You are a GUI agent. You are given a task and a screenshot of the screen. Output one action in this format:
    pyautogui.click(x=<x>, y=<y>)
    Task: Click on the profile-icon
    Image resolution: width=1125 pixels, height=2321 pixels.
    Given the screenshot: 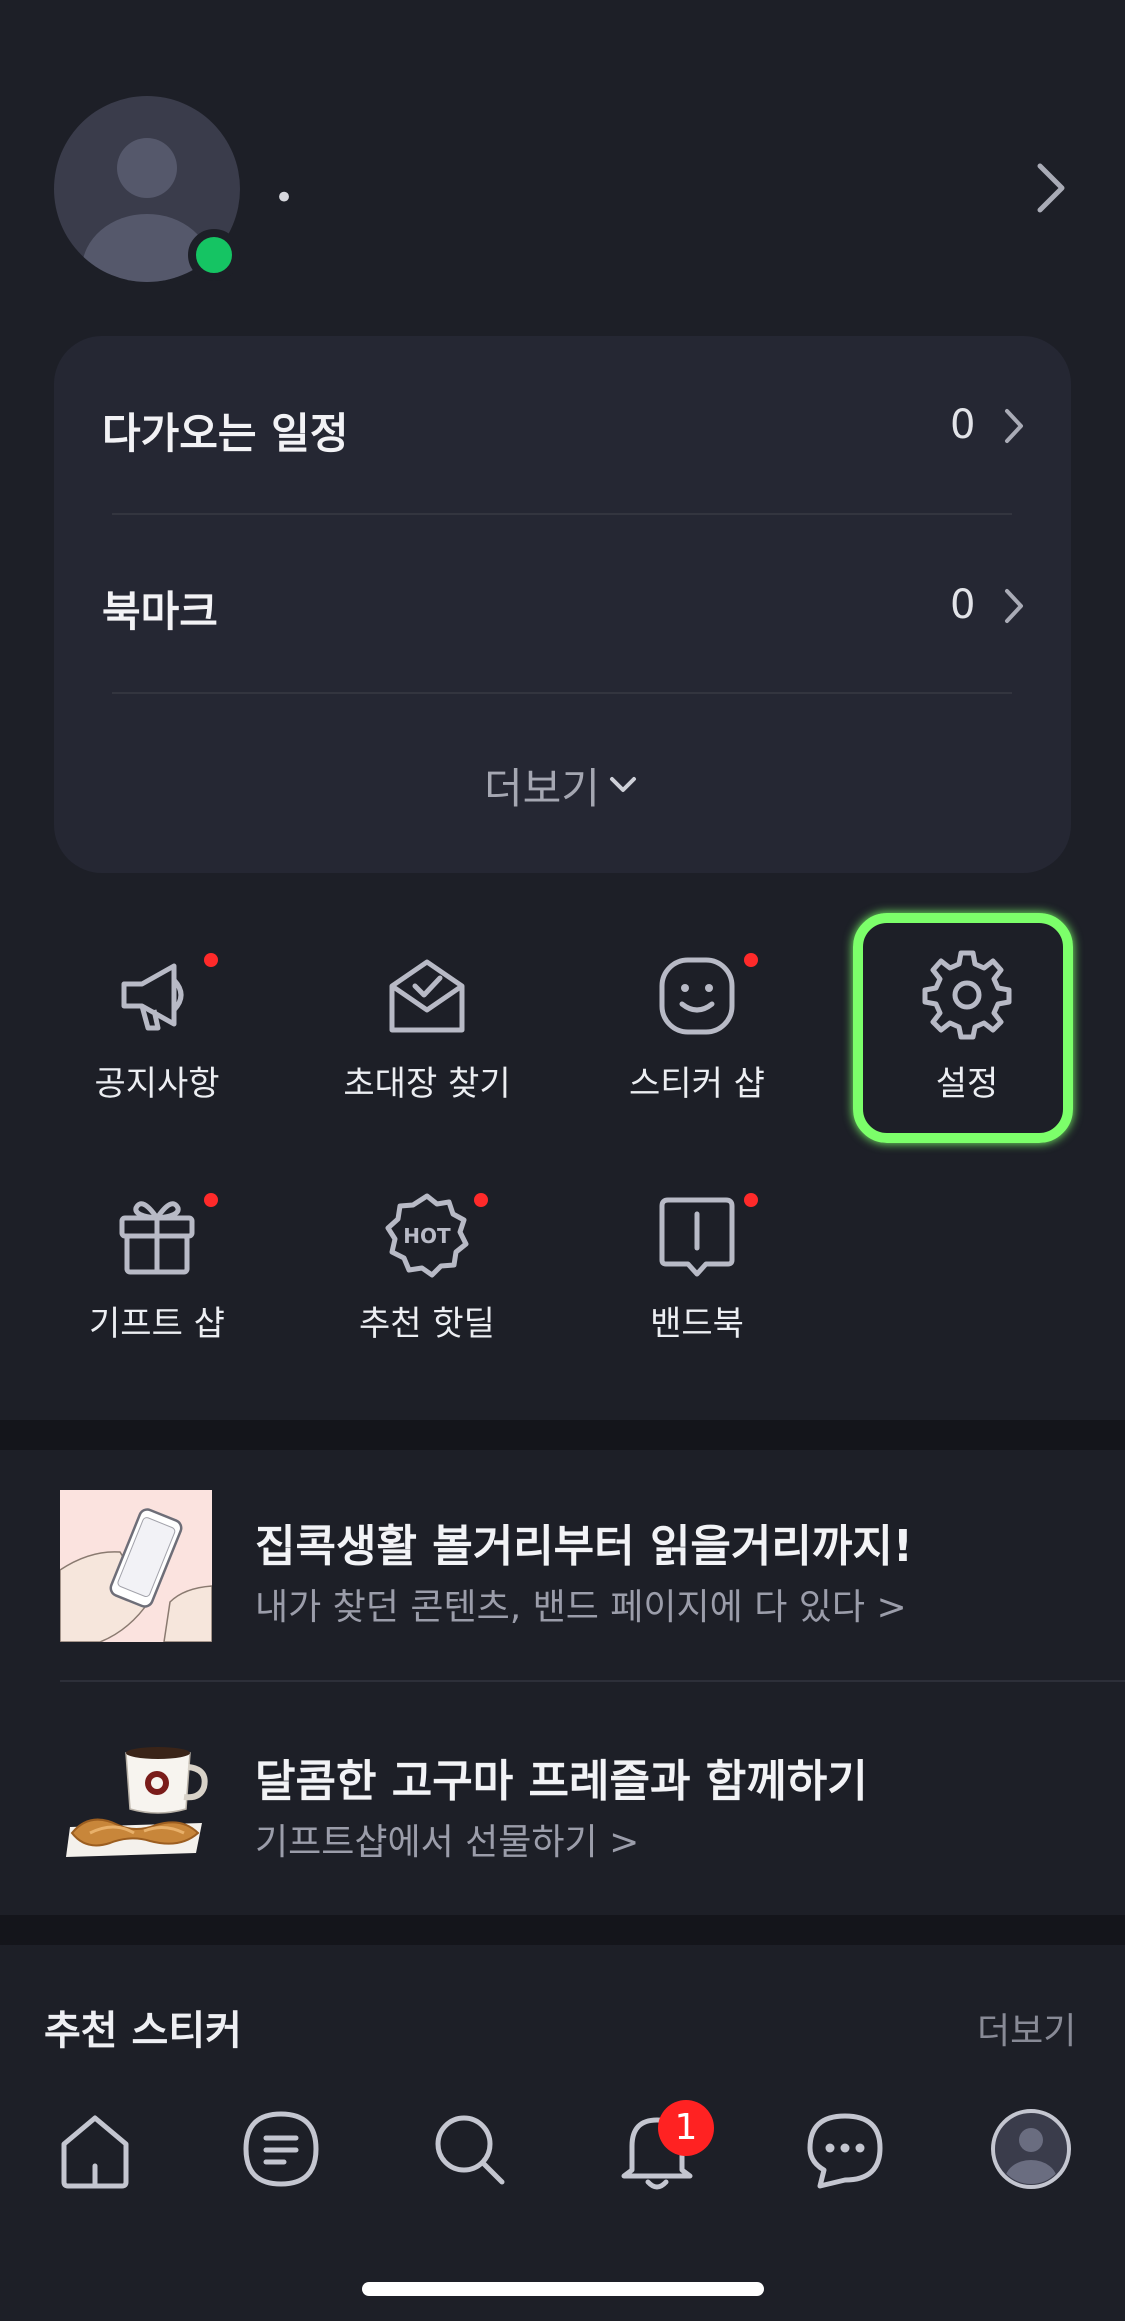 What is the action you would take?
    pyautogui.click(x=1031, y=2149)
    